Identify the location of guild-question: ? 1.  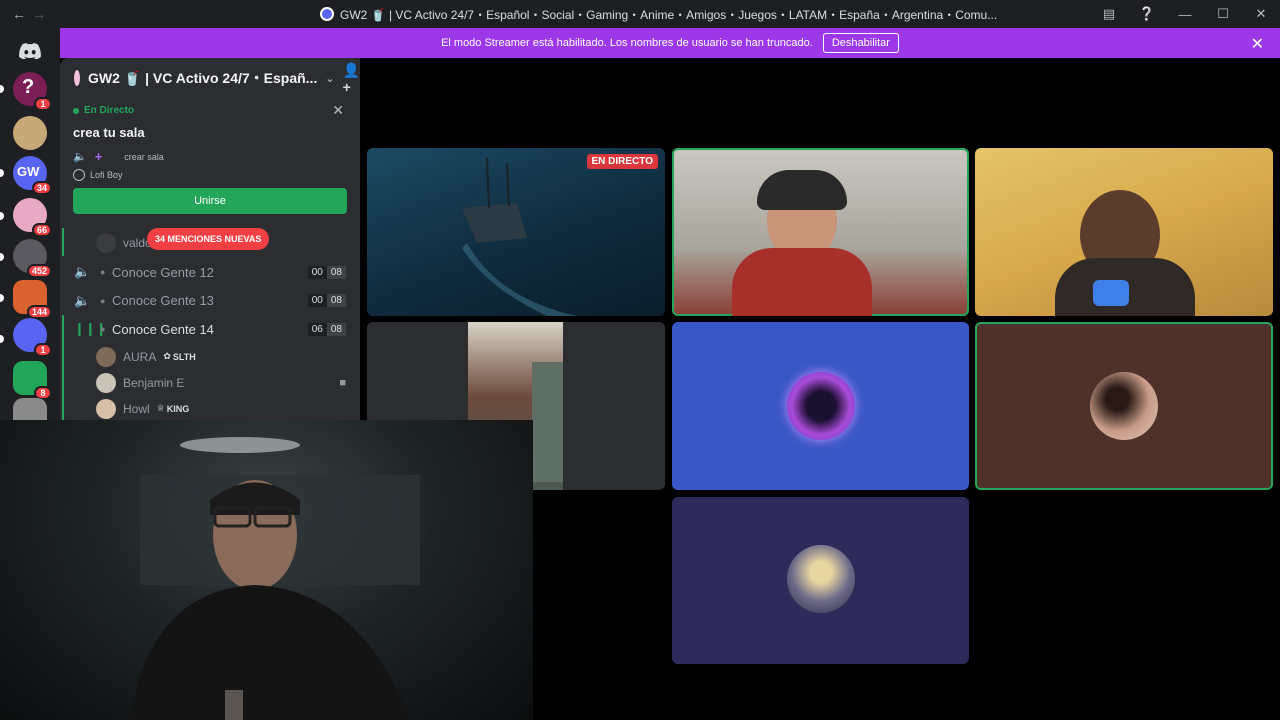
(32, 91).